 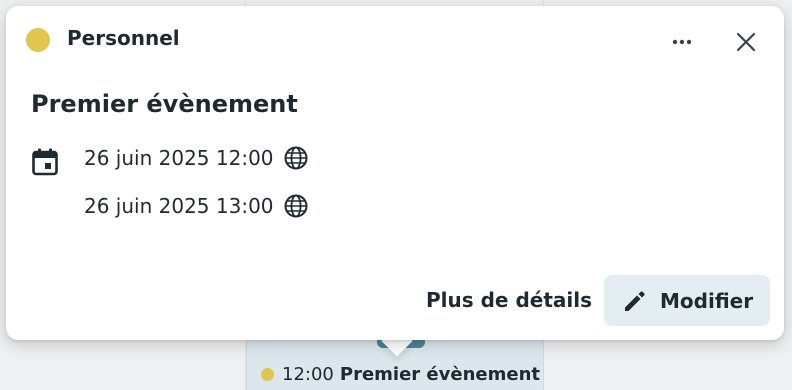 I want to click on event-time: 12:00, so click(x=308, y=374).